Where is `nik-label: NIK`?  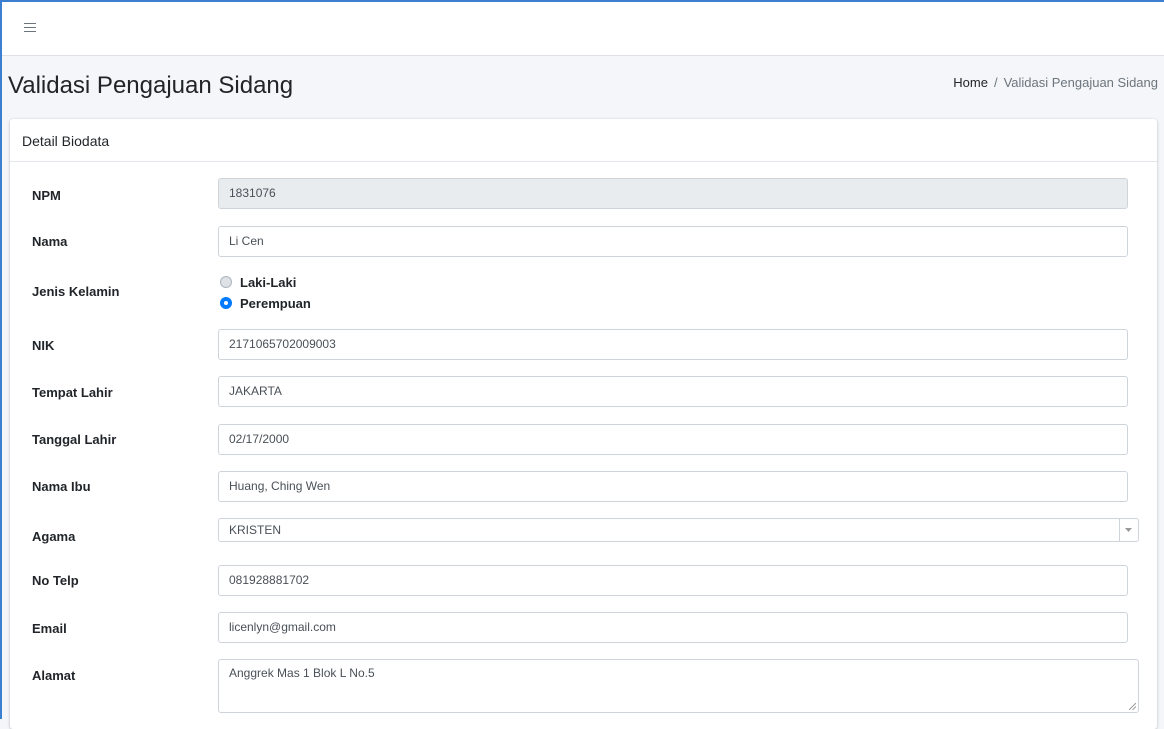
nik-label: NIK is located at coordinates (43, 345).